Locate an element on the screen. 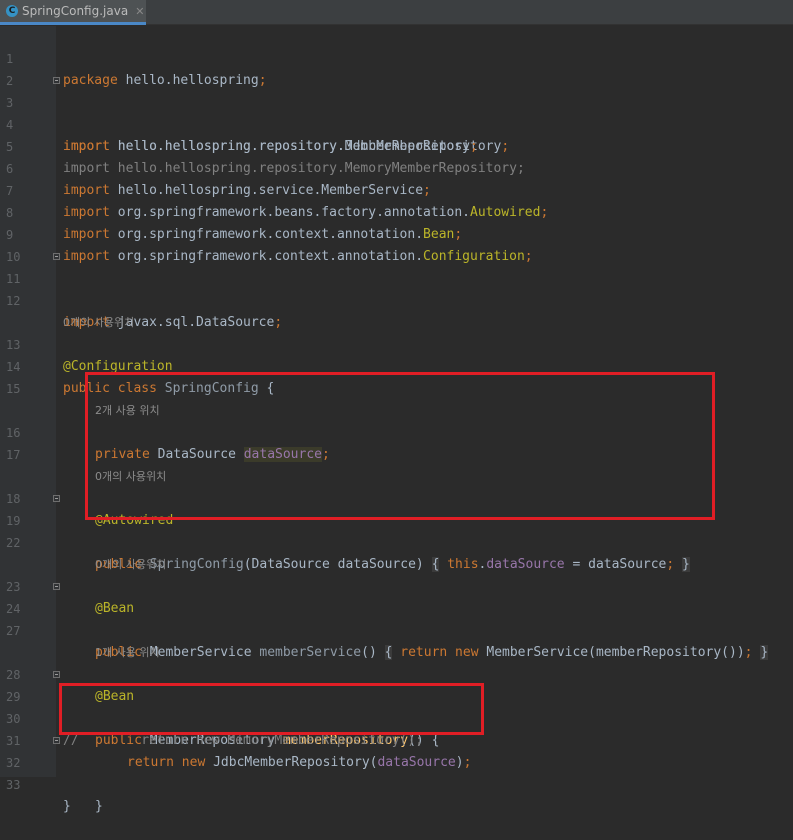 This screenshot has height=840, width=793. code-line: 12 is located at coordinates (396, 288).